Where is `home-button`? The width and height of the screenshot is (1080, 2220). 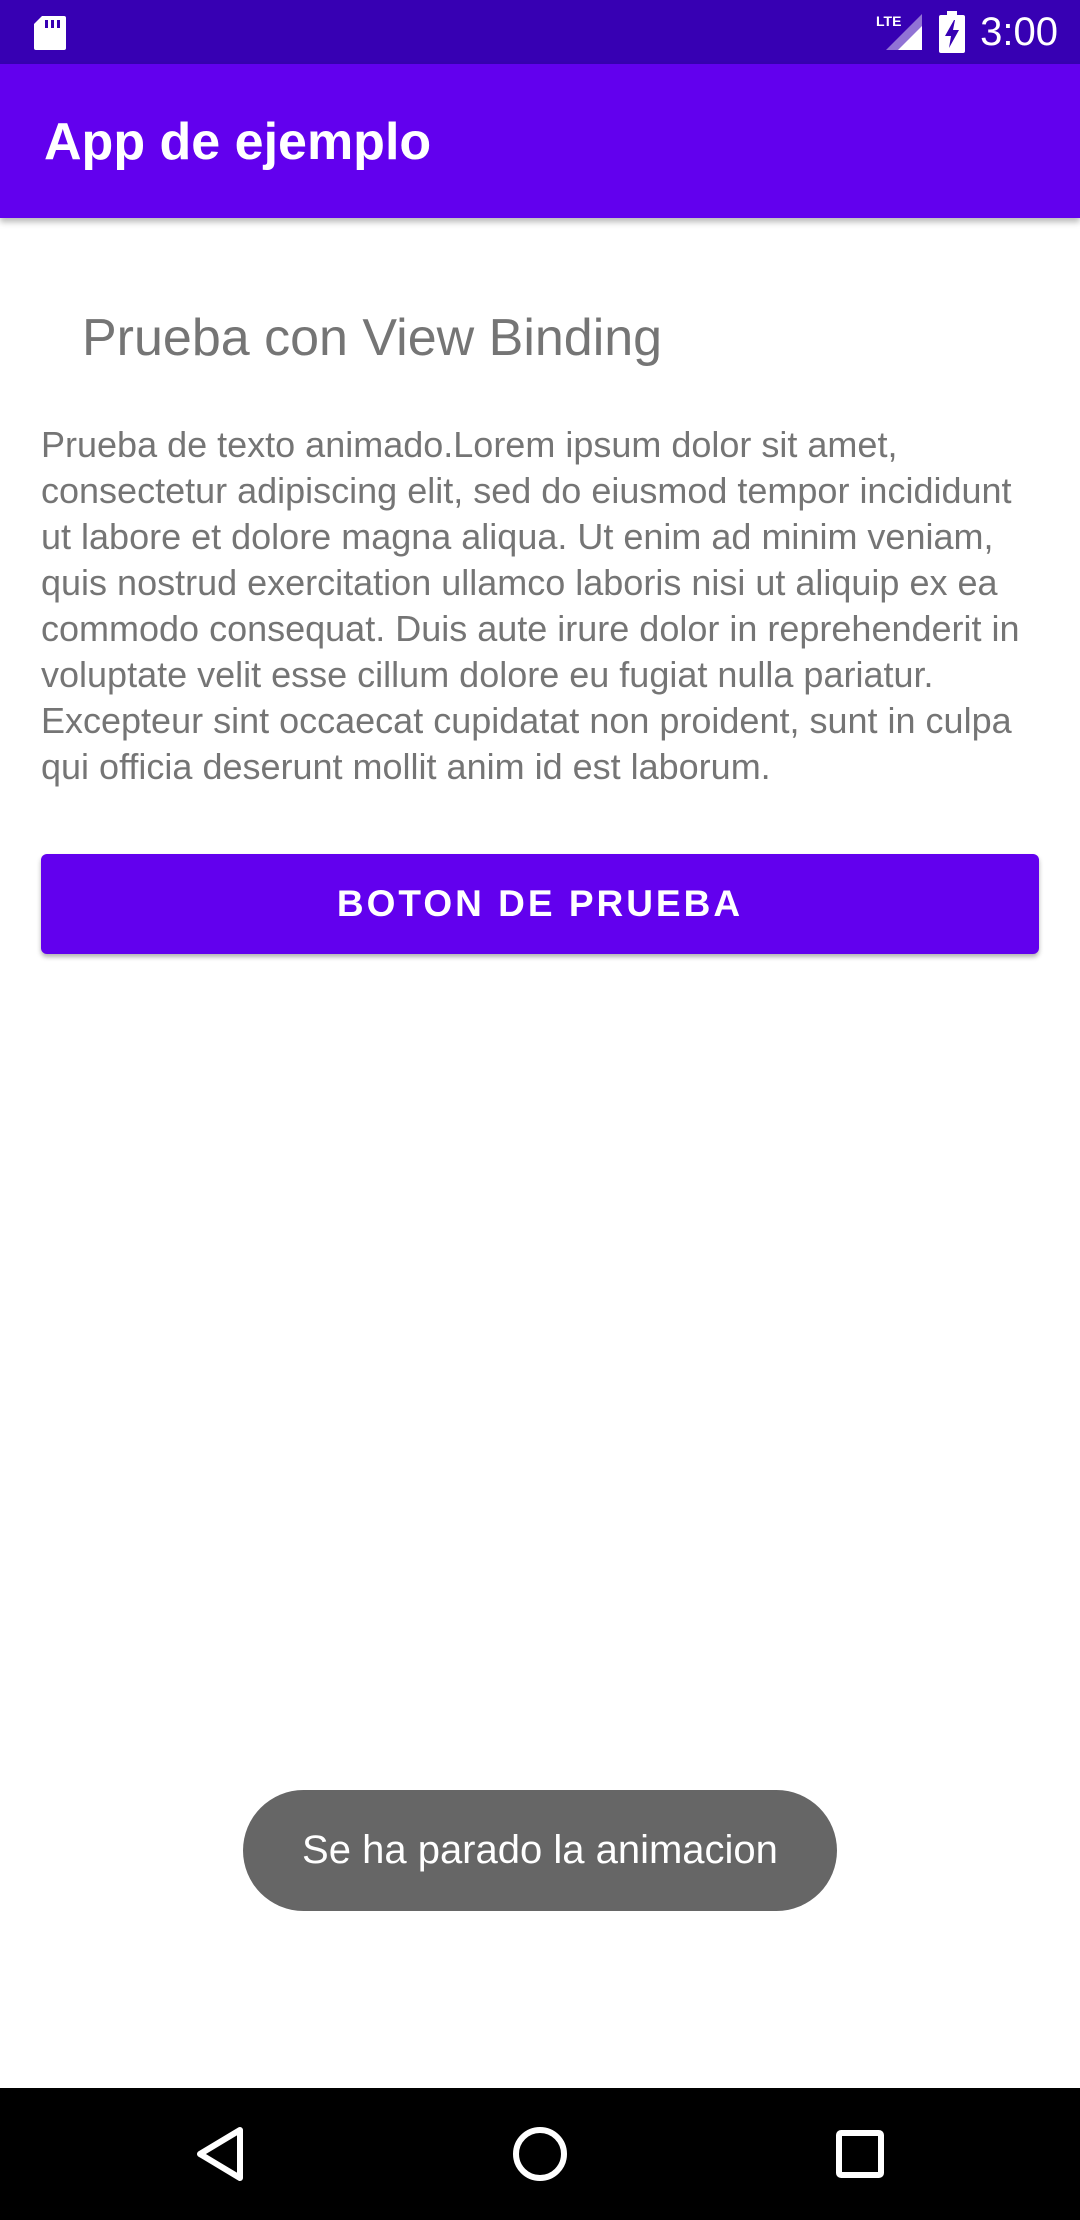 home-button is located at coordinates (540, 2154).